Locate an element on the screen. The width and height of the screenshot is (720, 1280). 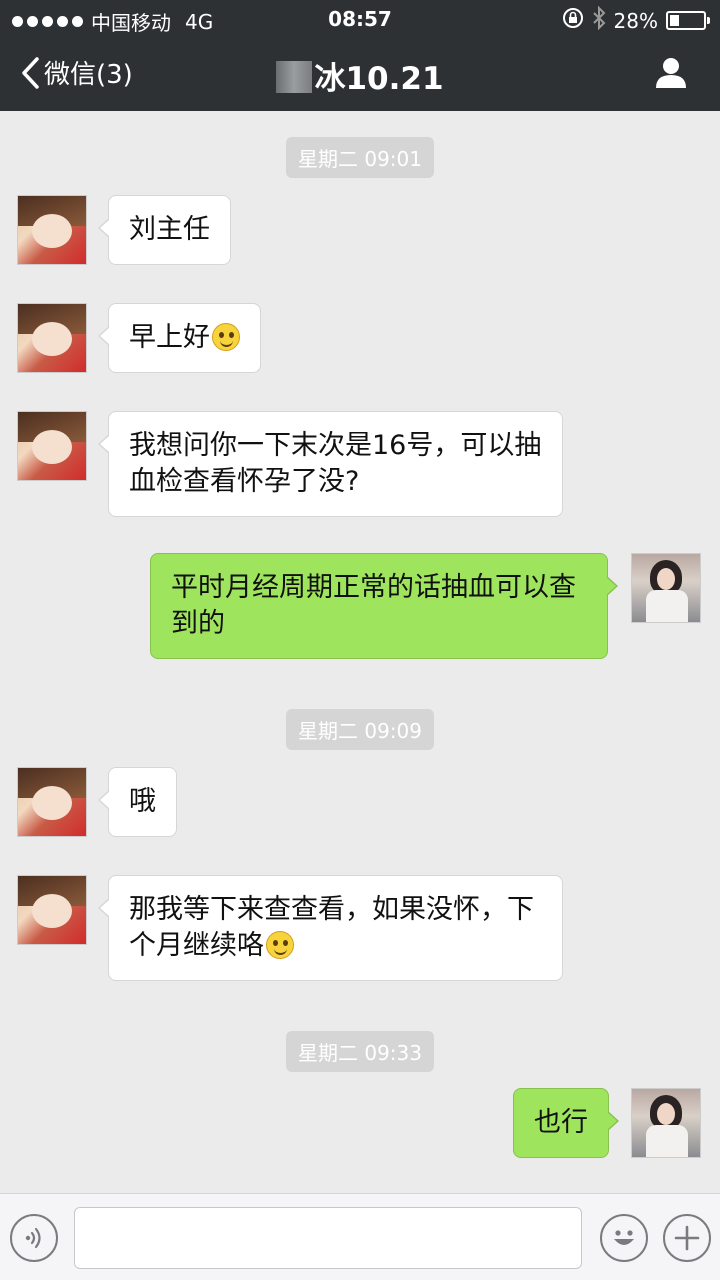
person-icon is located at coordinates (671, 73).